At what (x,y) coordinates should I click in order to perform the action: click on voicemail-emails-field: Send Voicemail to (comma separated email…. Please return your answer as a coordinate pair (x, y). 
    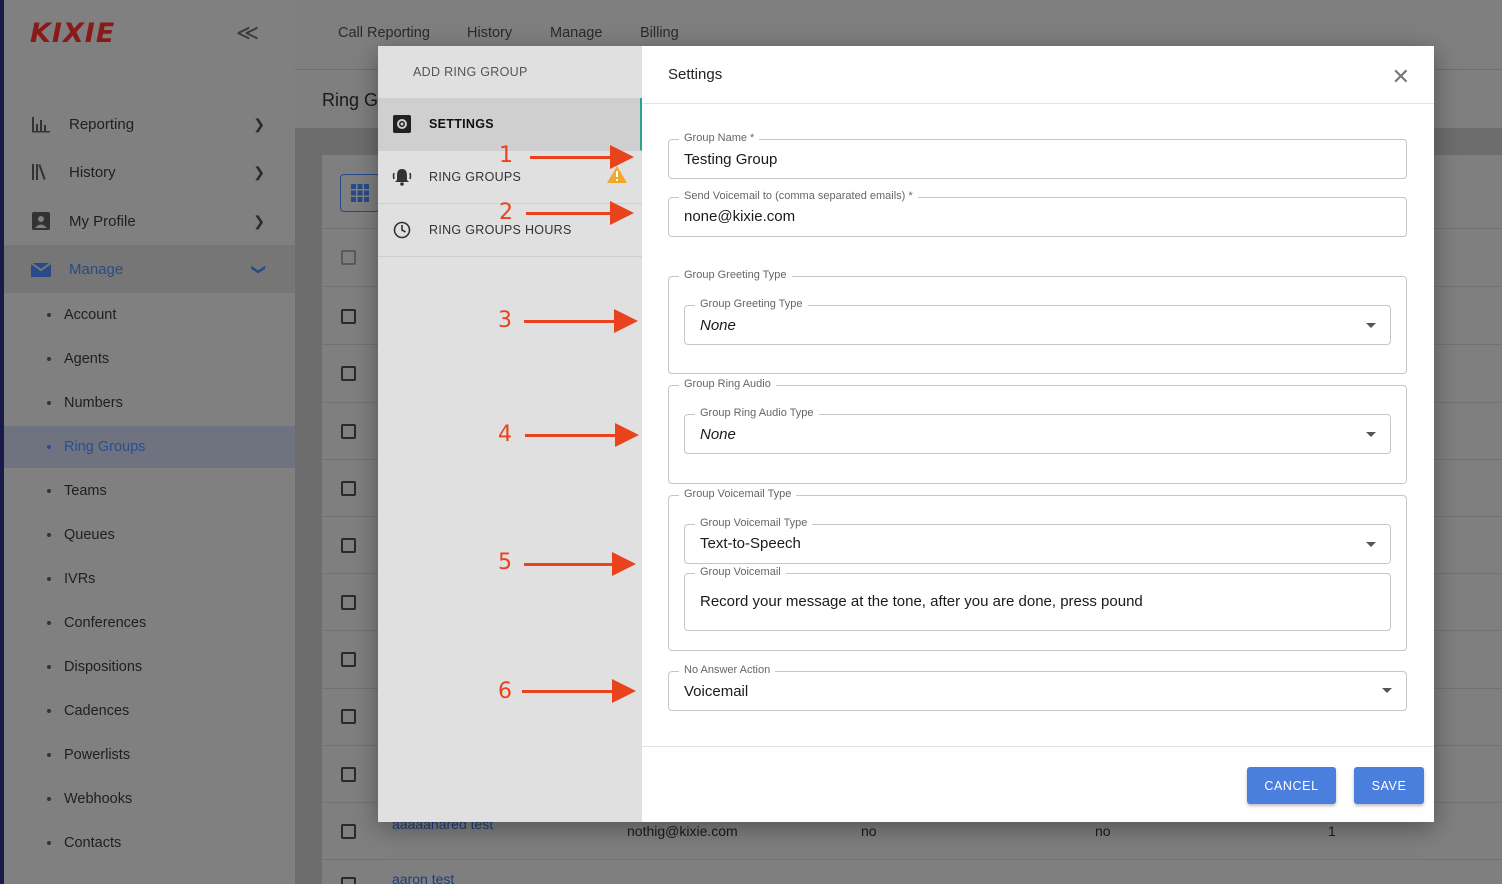
    Looking at the image, I should click on (1037, 213).